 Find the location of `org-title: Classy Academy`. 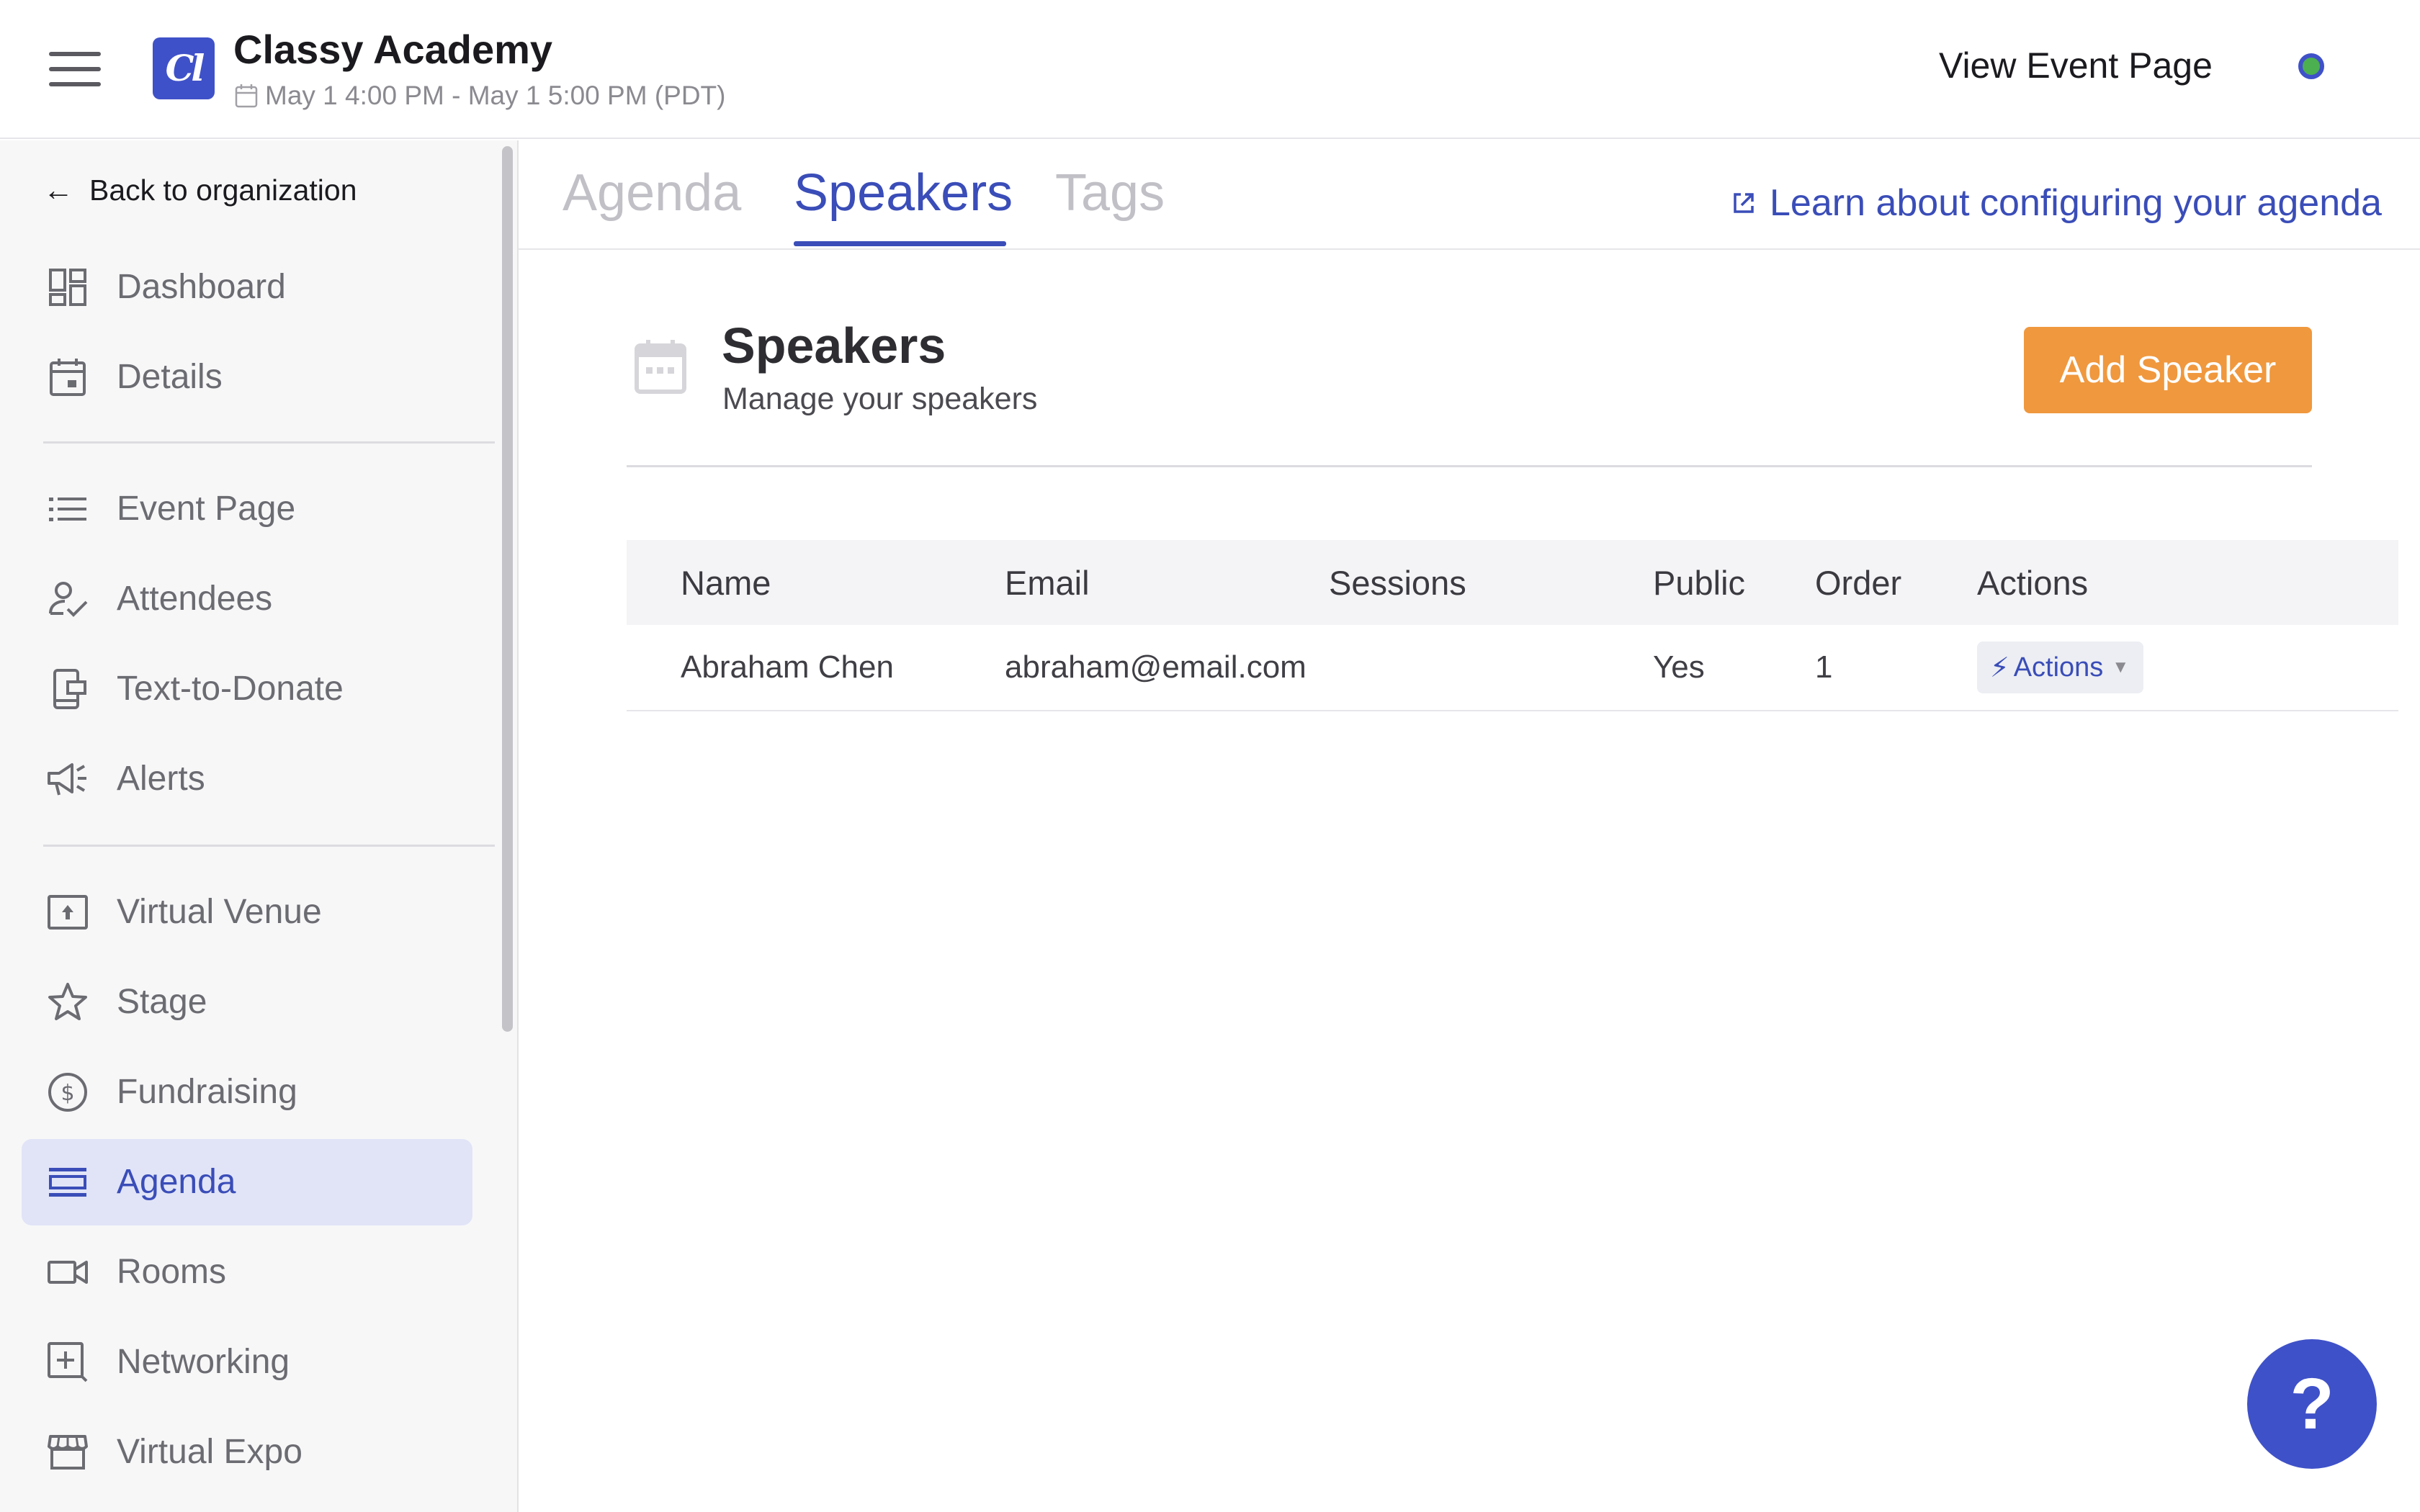

org-title: Classy Academy is located at coordinates (393, 49).